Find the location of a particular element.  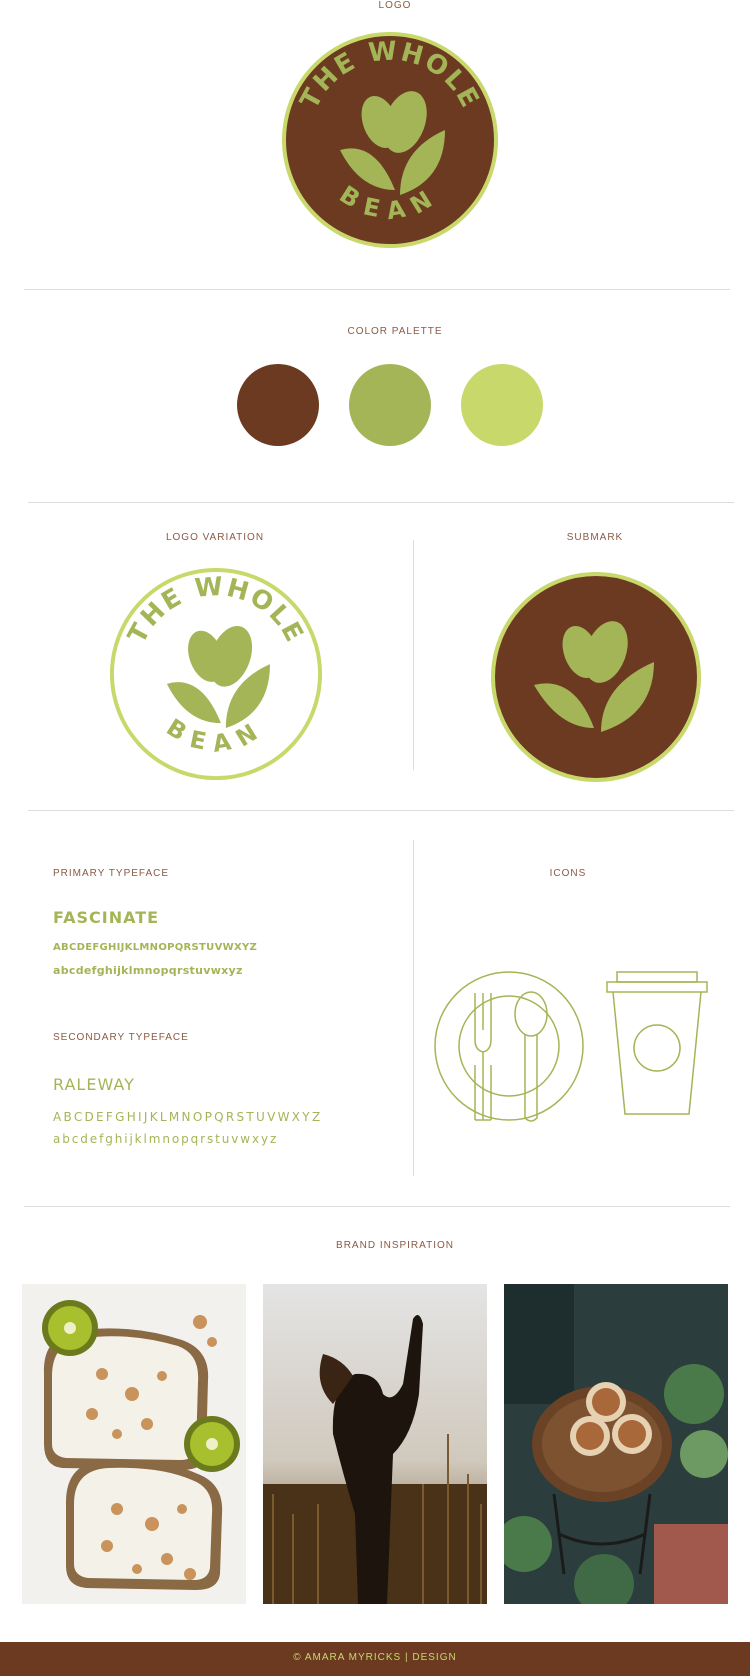

footer-credit: © AMARA MYRICKS | DESIGN is located at coordinates (375, 1657).